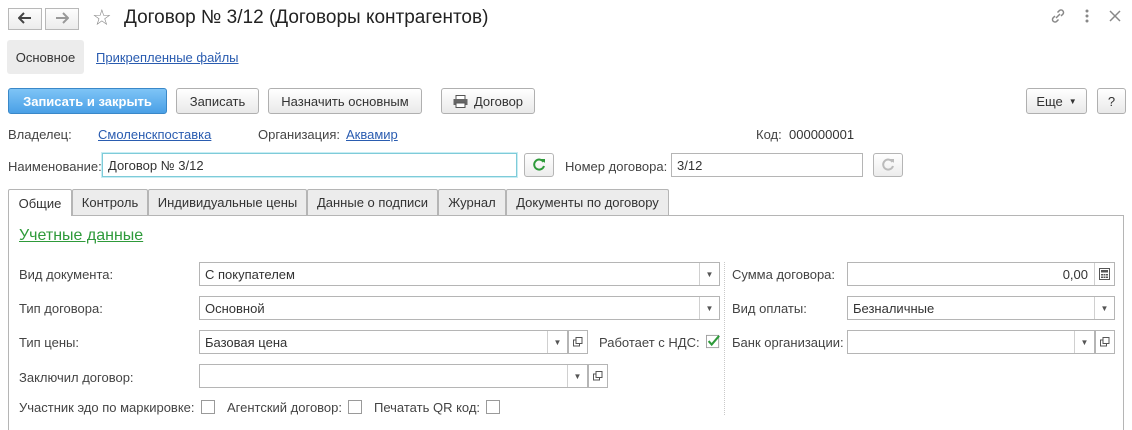  I want to click on save-button: Записать, so click(217, 101).